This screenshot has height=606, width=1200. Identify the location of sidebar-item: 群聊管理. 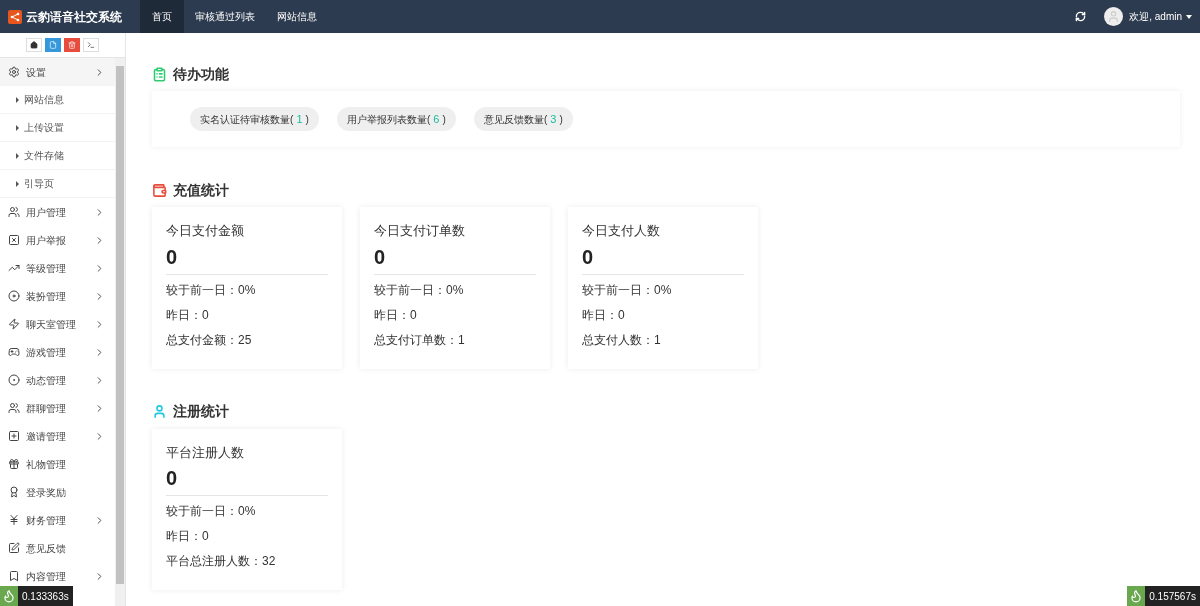
(57, 408).